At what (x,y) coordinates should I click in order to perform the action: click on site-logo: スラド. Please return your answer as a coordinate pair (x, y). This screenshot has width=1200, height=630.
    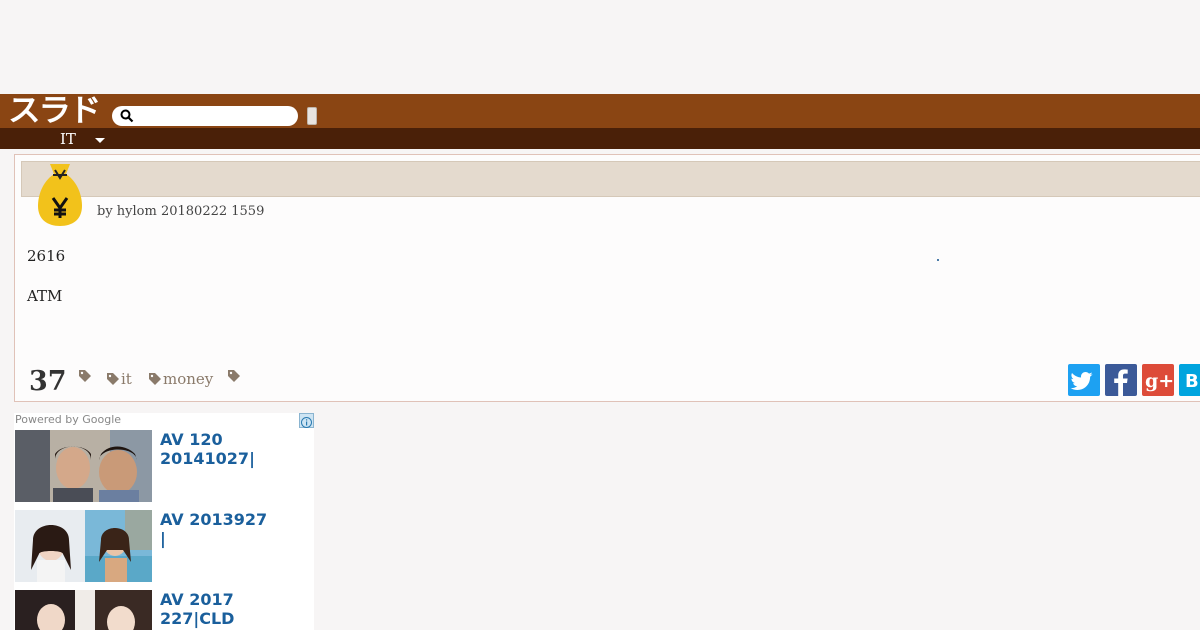
    Looking at the image, I should click on (54, 111).